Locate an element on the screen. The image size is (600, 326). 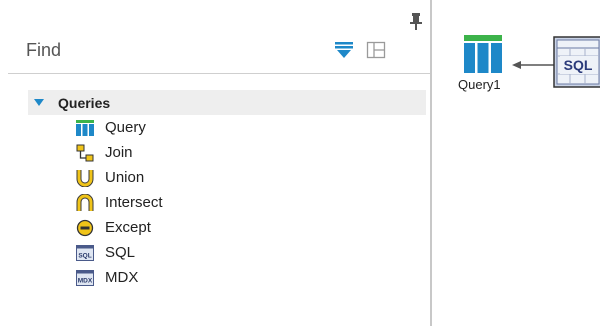
find-toolbar is located at coordinates (360, 50).